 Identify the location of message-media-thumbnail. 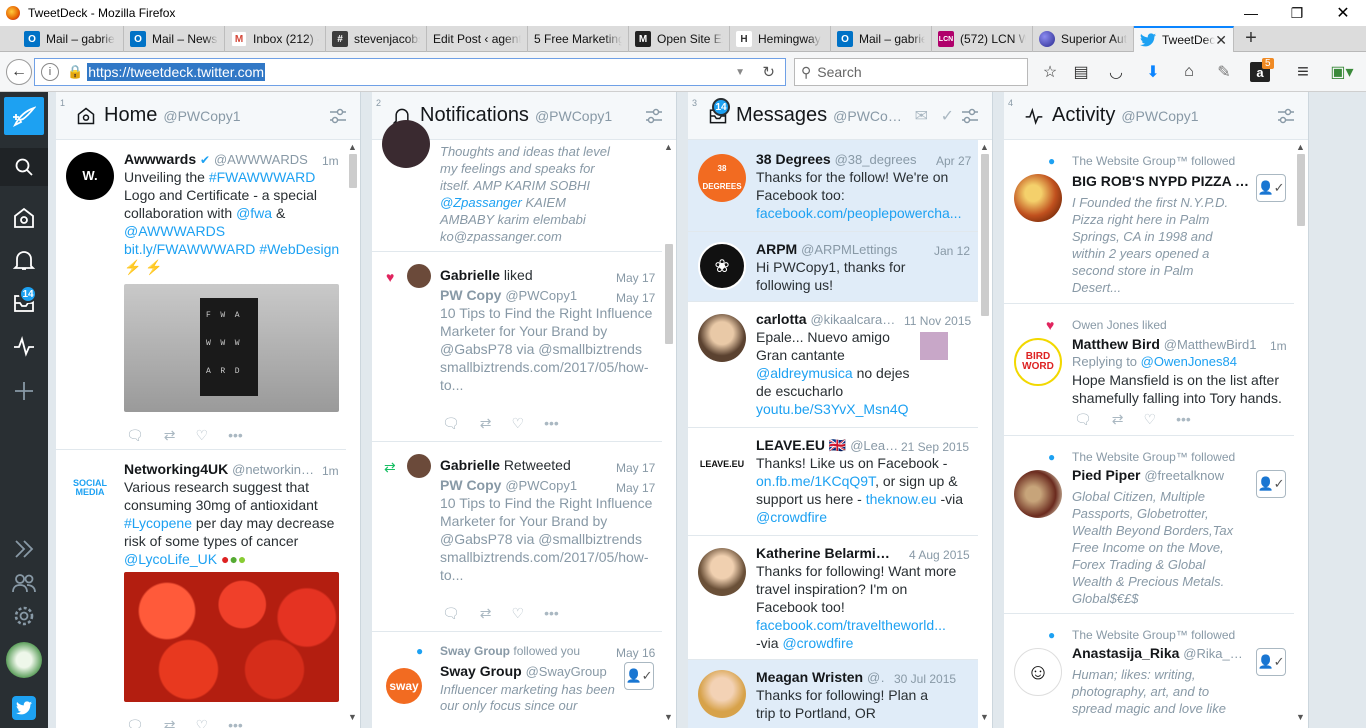
(934, 346).